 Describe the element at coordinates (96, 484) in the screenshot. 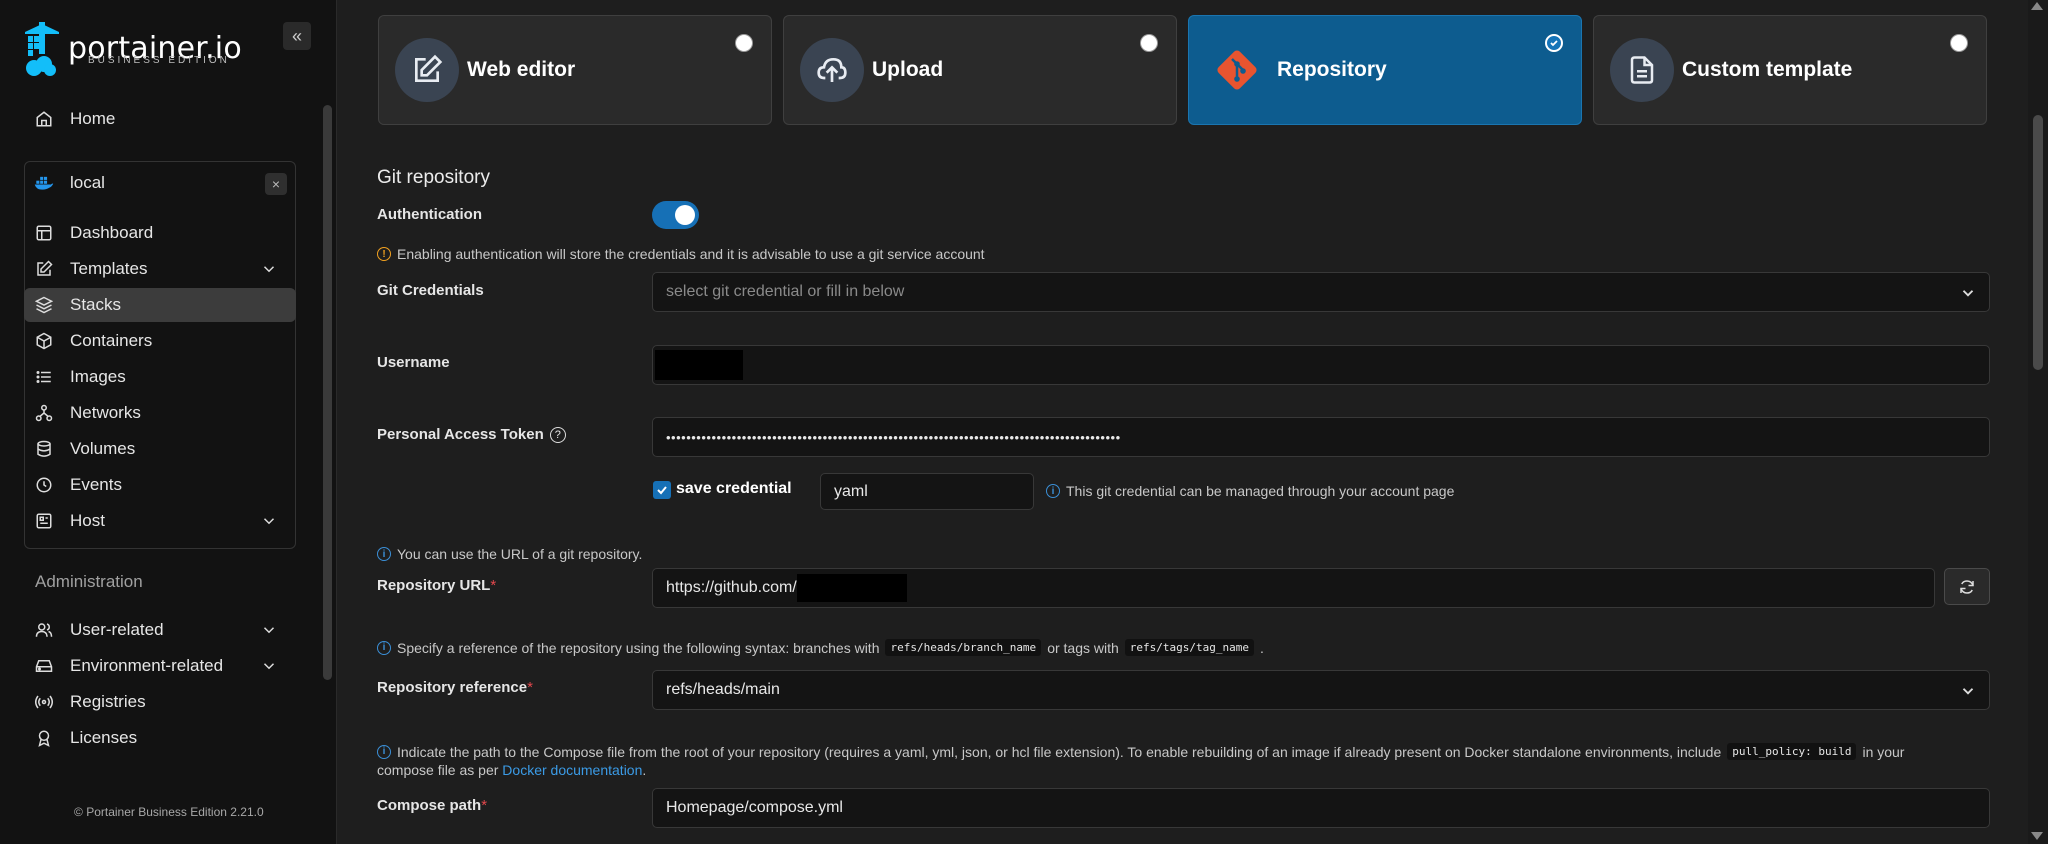

I see `sidebar-item-label: Events` at that location.